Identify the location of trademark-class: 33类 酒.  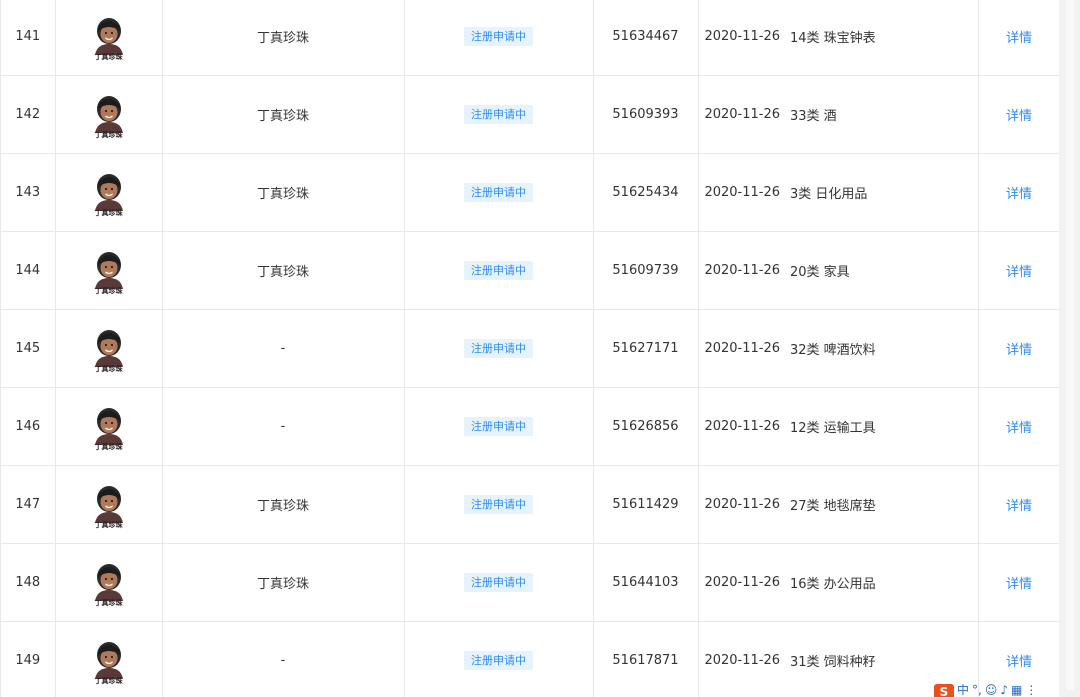
(884, 114).